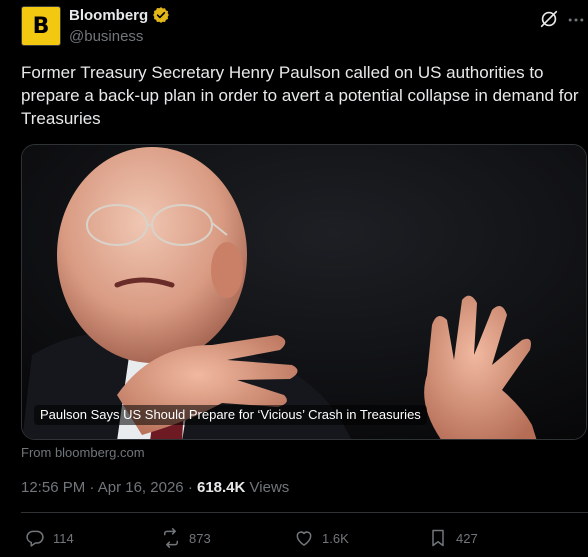 The image size is (588, 557). I want to click on avatar: B, so click(41, 26).